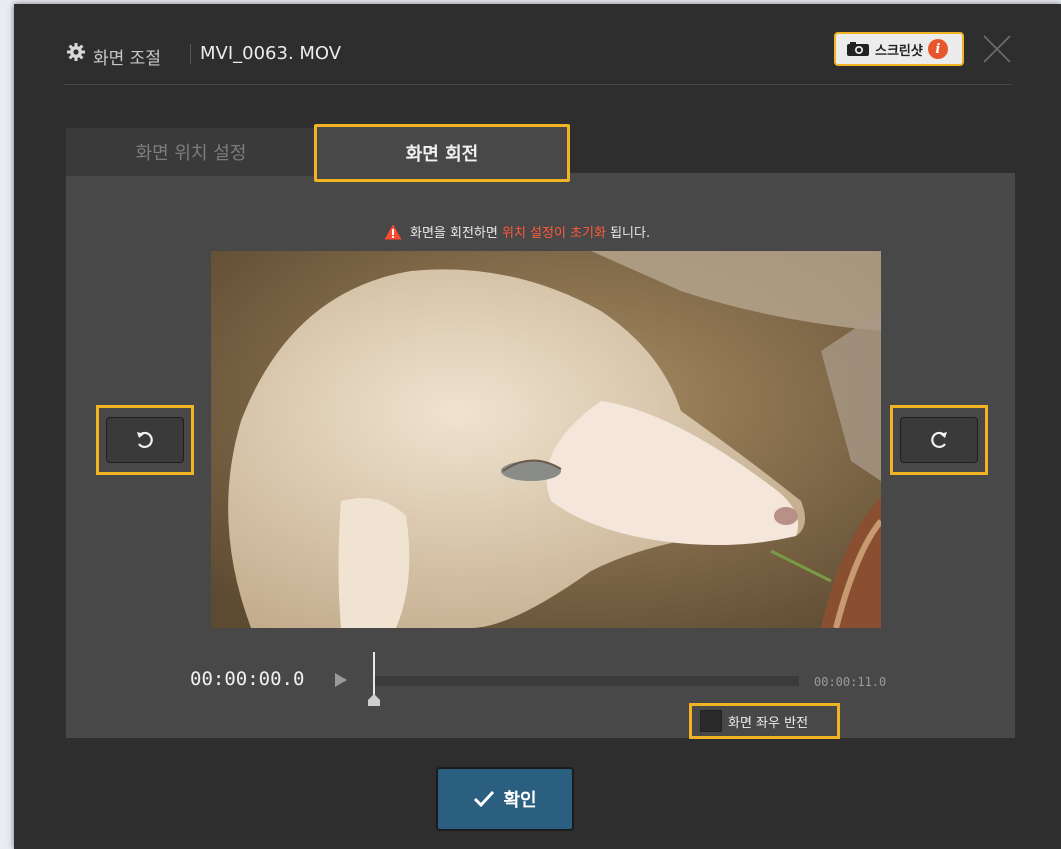 This screenshot has height=849, width=1061. I want to click on rotate-left-highlight, so click(145, 440).